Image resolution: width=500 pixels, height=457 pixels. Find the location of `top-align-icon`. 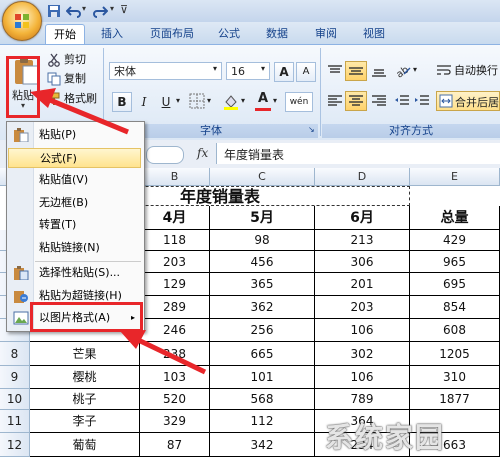

top-align-icon is located at coordinates (335, 71).